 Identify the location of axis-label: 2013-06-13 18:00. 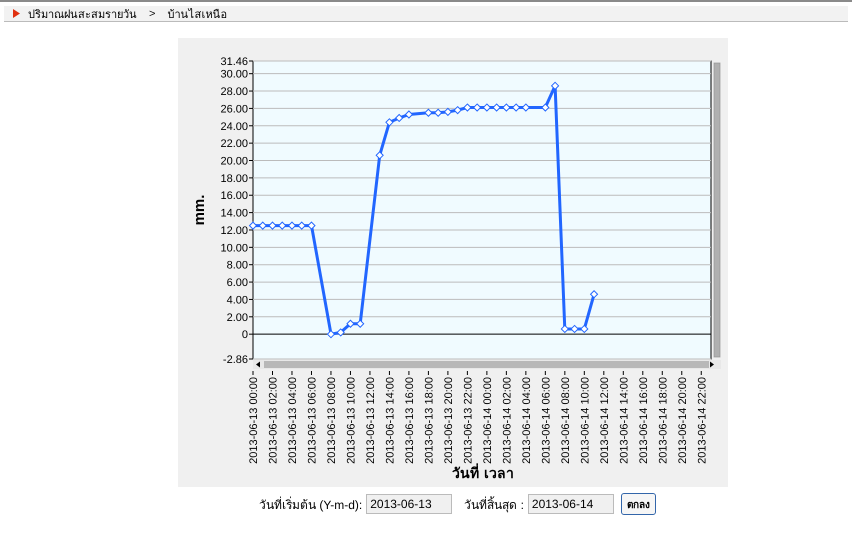
(429, 420).